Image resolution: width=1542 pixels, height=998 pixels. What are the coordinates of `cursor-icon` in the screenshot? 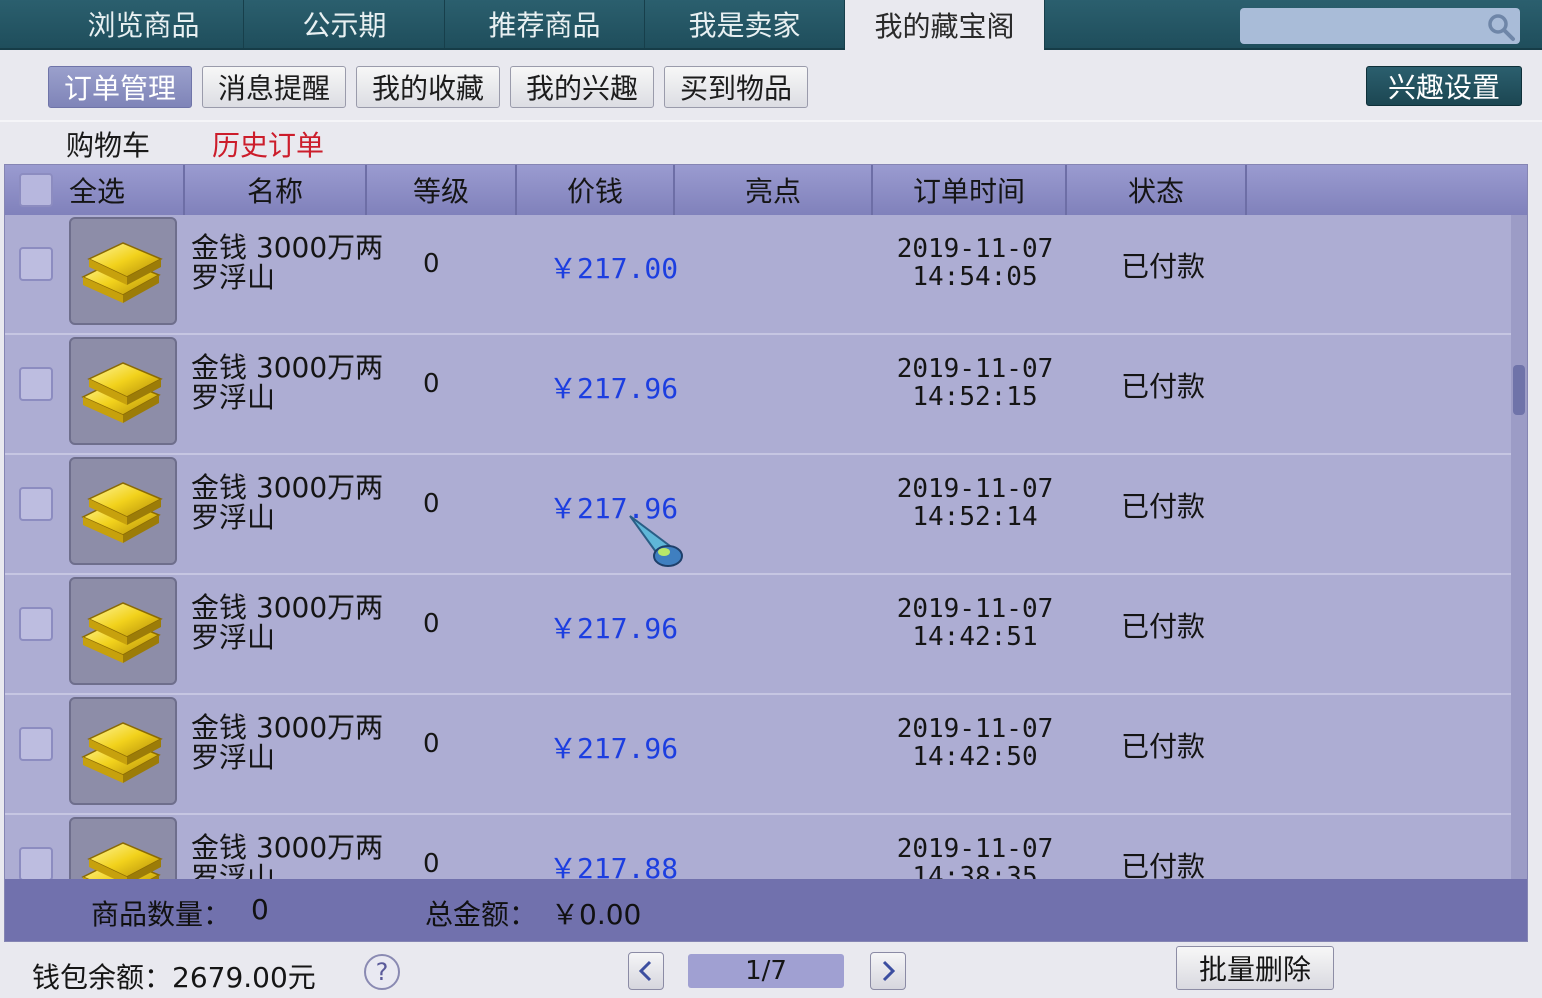 It's located at (656, 541).